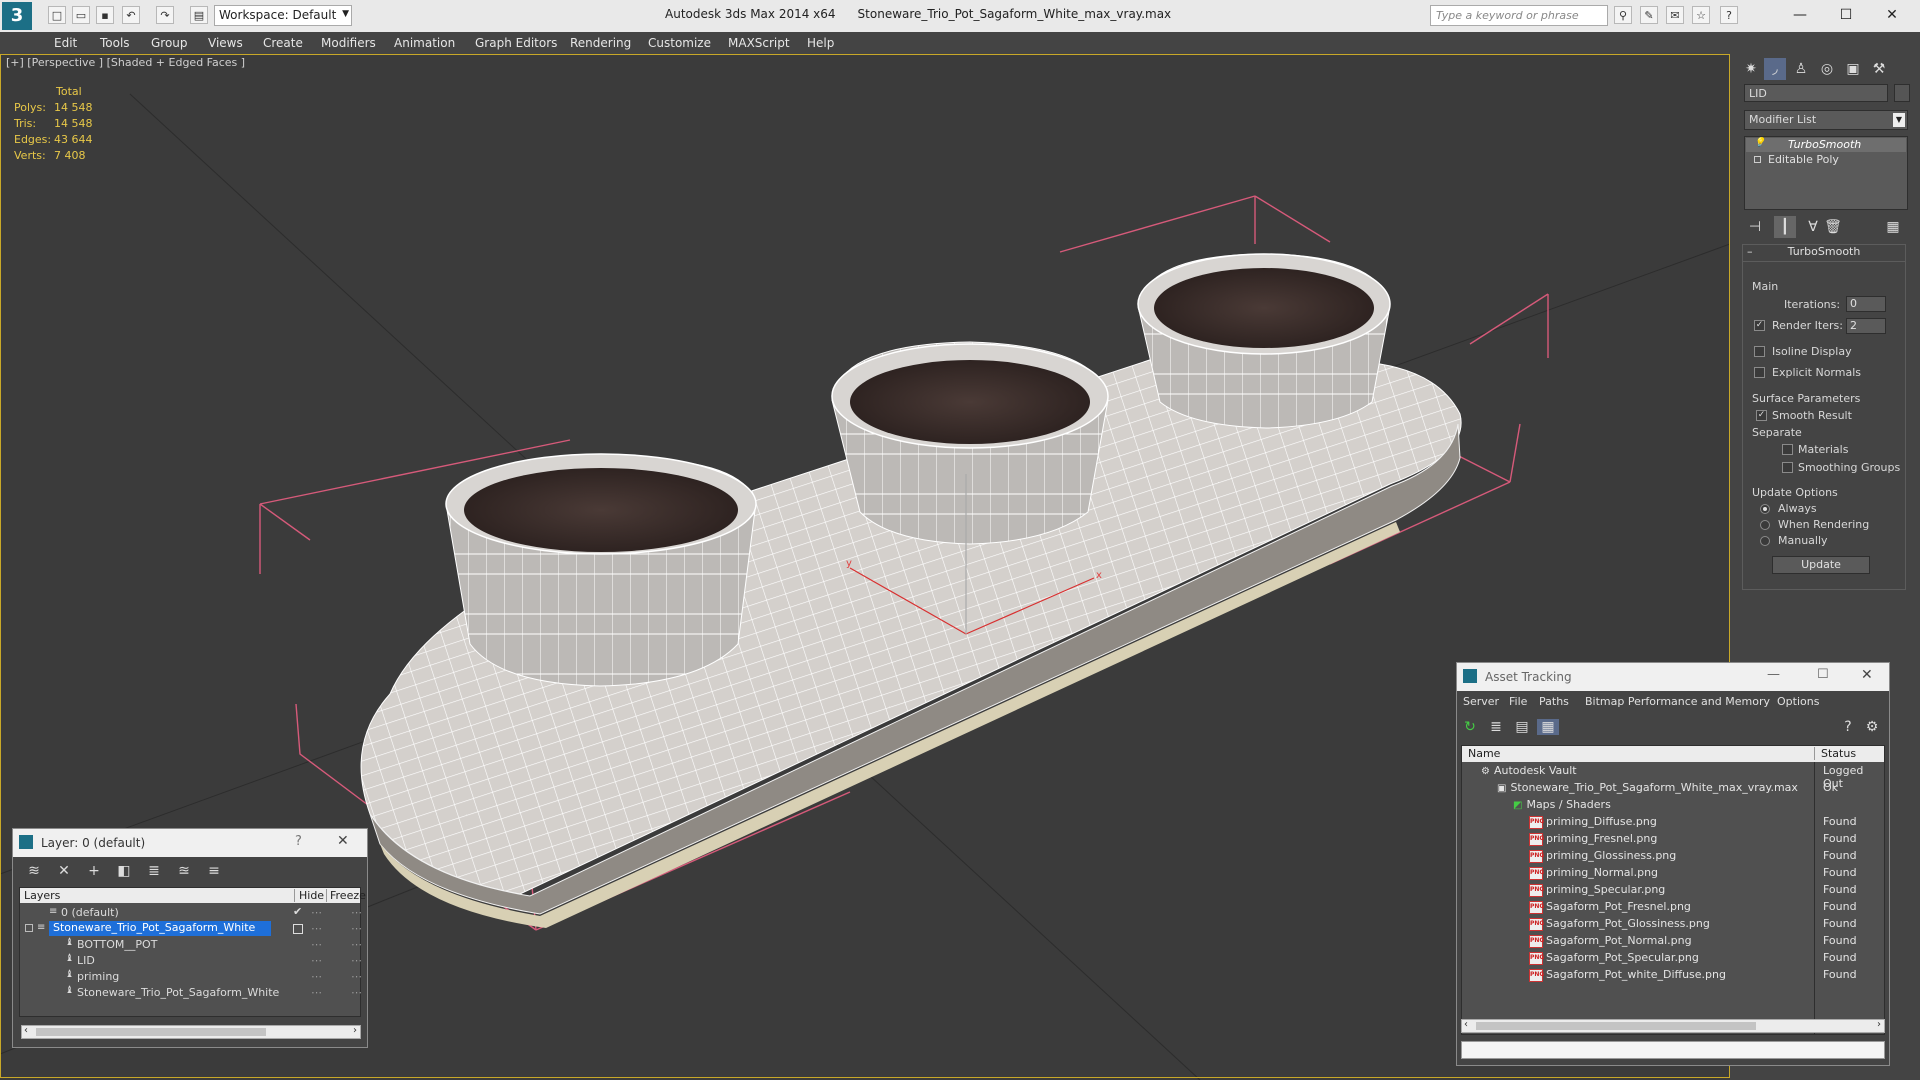  What do you see at coordinates (283, 15) in the screenshot?
I see `workspace-dropdown: Workspace: Default ▼` at bounding box center [283, 15].